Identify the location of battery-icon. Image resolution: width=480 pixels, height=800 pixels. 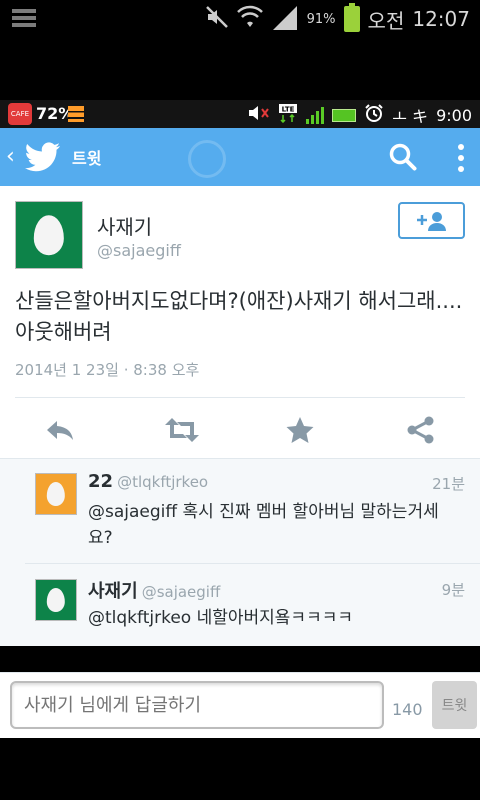
(351, 17).